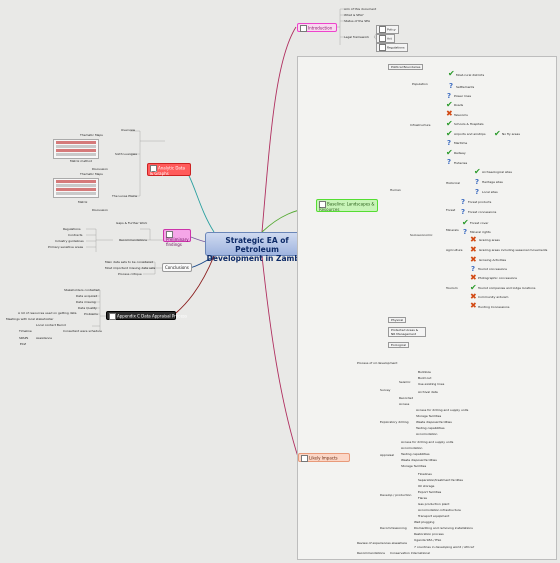  Describe the element at coordinates (124, 196) in the screenshot. I see `lunsa-plains-node: The Lunsa Plains` at that location.